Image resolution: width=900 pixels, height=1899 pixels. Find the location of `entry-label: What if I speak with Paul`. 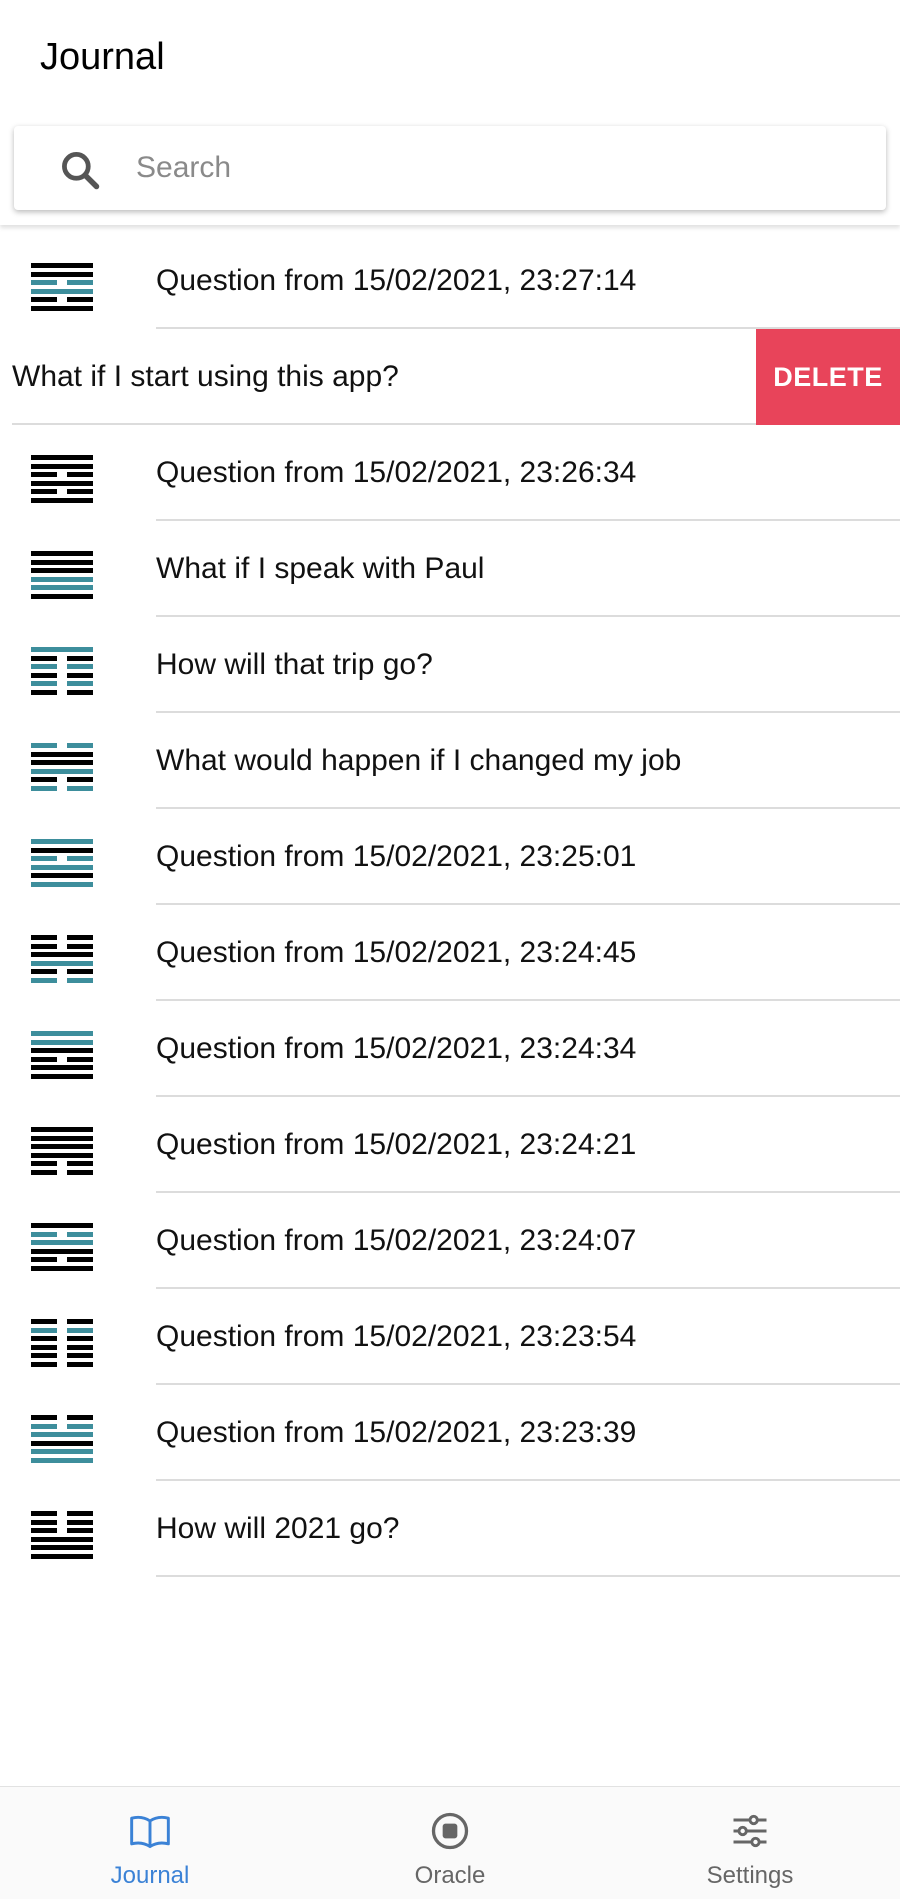

entry-label: What if I speak with Paul is located at coordinates (320, 568).